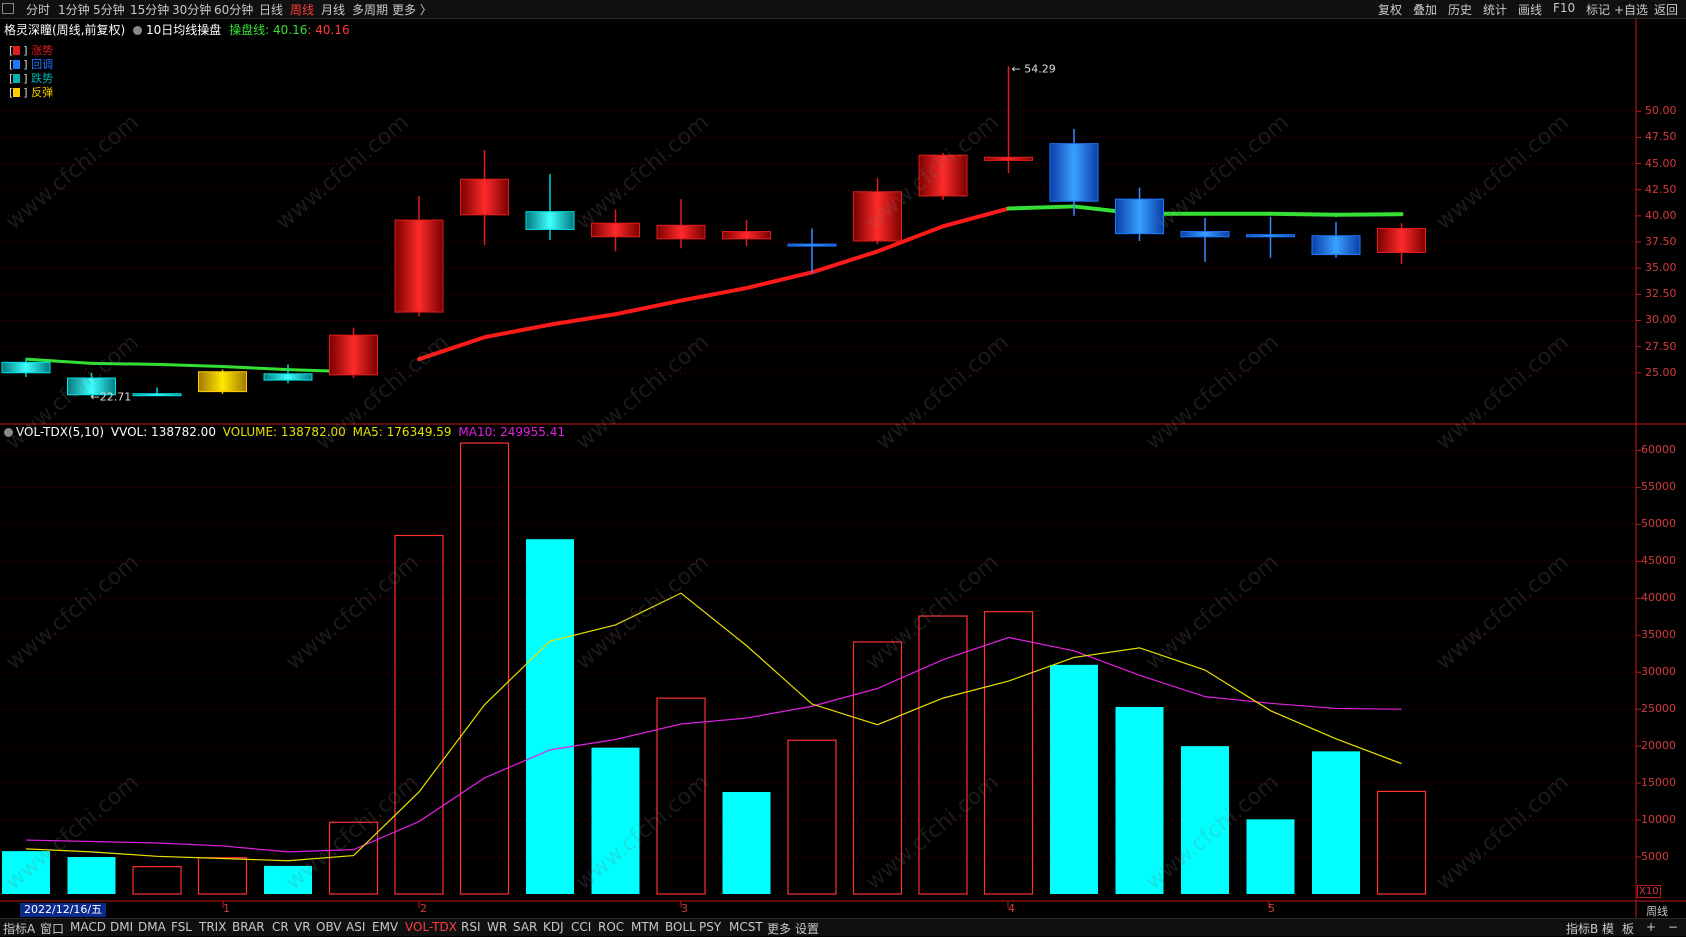 The width and height of the screenshot is (1686, 937). I want to click on price-tick-label: 45.00, so click(1661, 163).